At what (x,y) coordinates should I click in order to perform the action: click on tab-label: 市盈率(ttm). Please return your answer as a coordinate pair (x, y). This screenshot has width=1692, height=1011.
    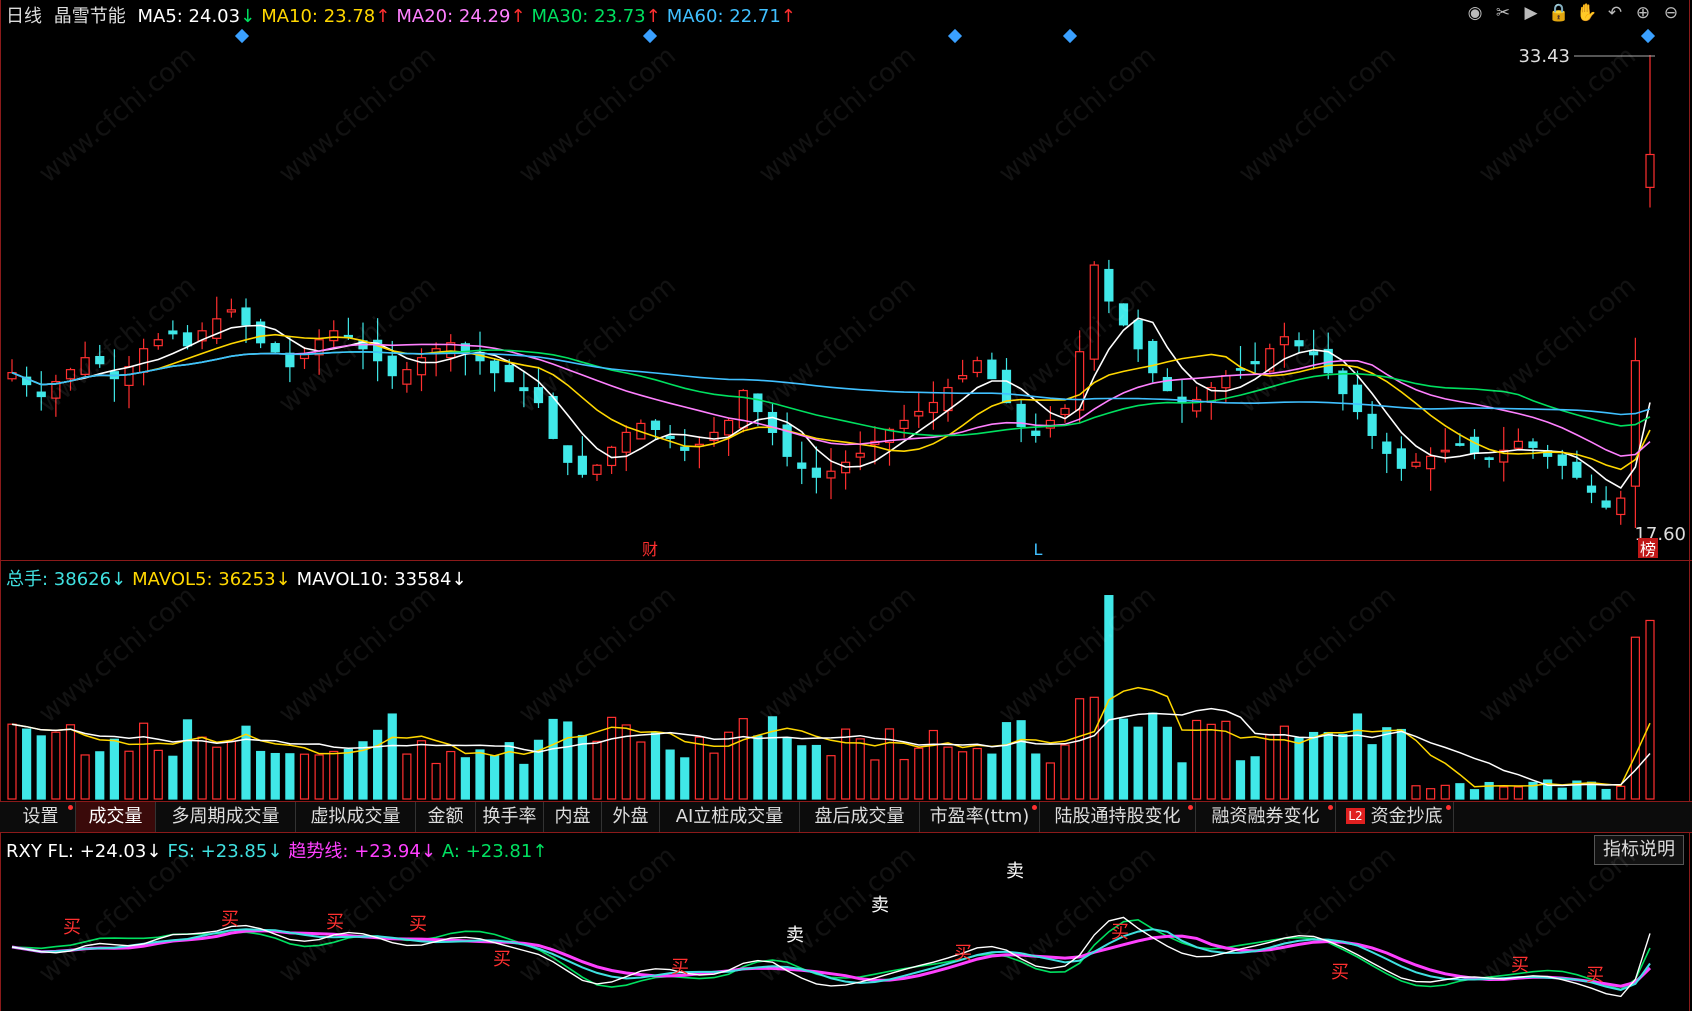
    Looking at the image, I should click on (979, 816).